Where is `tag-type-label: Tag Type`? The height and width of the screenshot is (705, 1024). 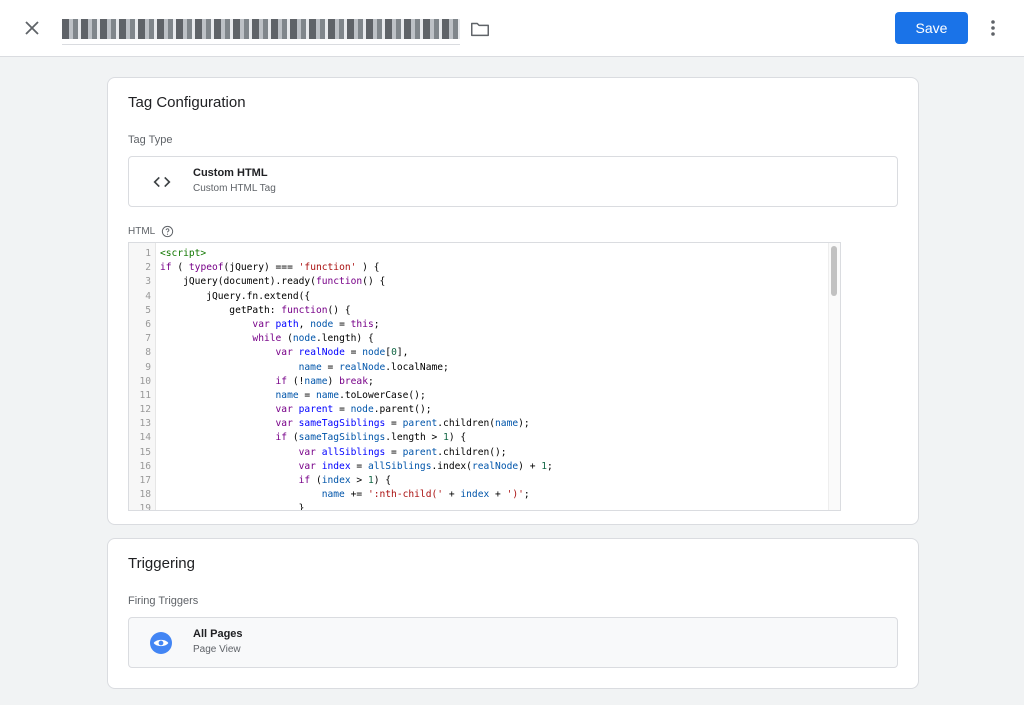 tag-type-label: Tag Type is located at coordinates (150, 140).